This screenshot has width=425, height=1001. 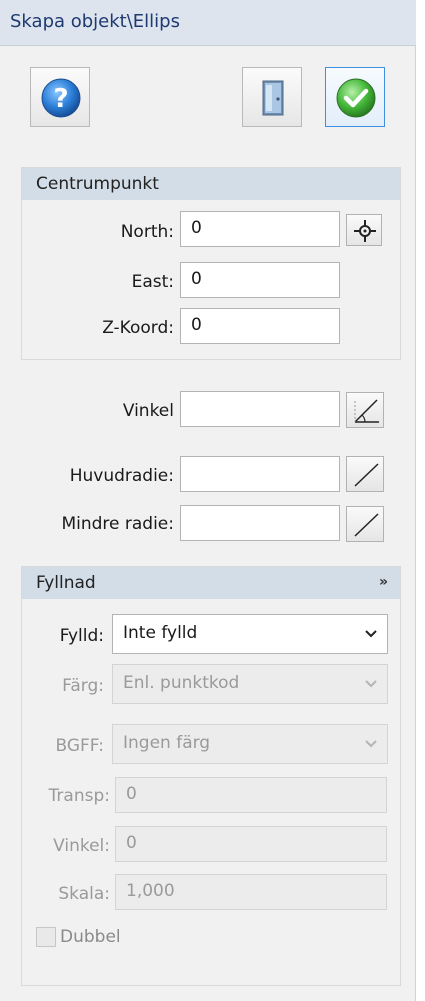 What do you see at coordinates (211, 583) in the screenshot?
I see `fyllnad-header: Fyllnad »` at bounding box center [211, 583].